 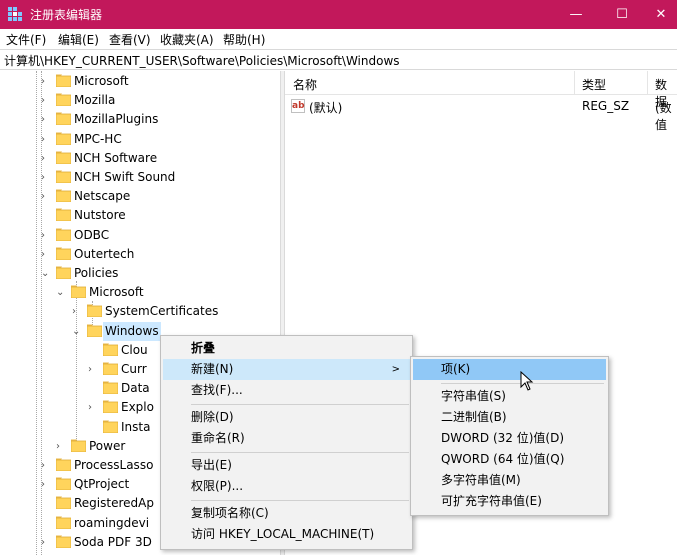 I want to click on menu-edit: 编辑(E), so click(x=78, y=39).